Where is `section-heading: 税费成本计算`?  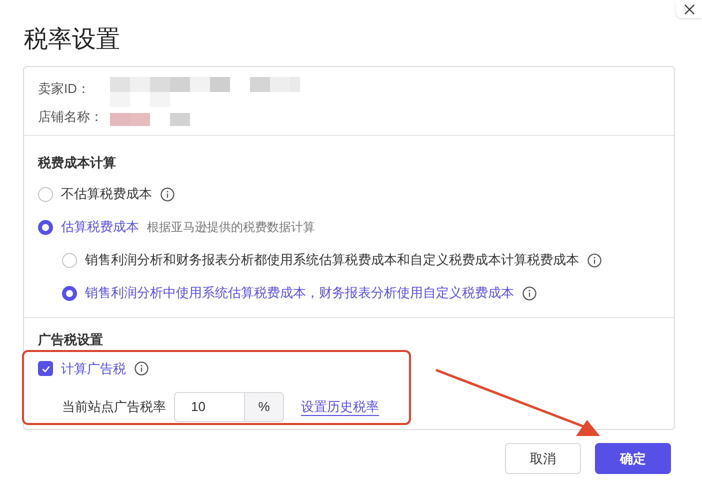
section-heading: 税费成本计算 is located at coordinates (77, 163).